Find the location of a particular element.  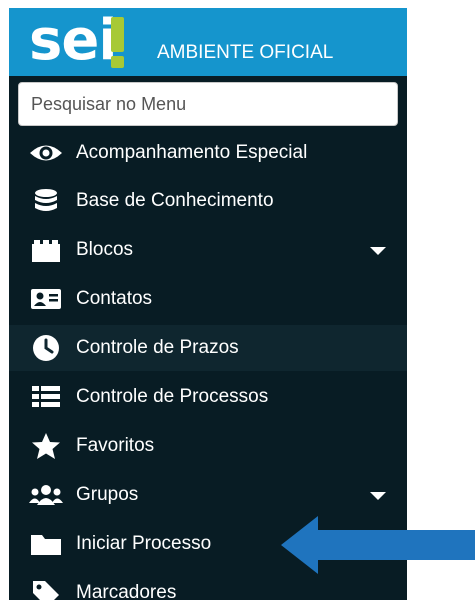

menu-item-label: Contatos is located at coordinates (114, 298).